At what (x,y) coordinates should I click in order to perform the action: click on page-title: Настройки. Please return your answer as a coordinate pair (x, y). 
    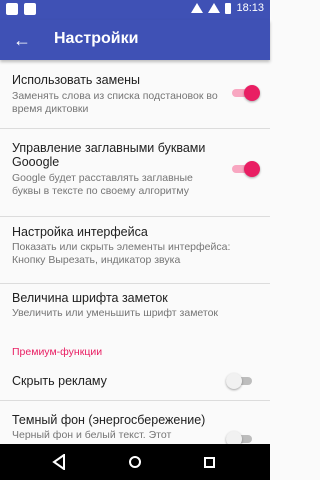
    Looking at the image, I should click on (96, 38).